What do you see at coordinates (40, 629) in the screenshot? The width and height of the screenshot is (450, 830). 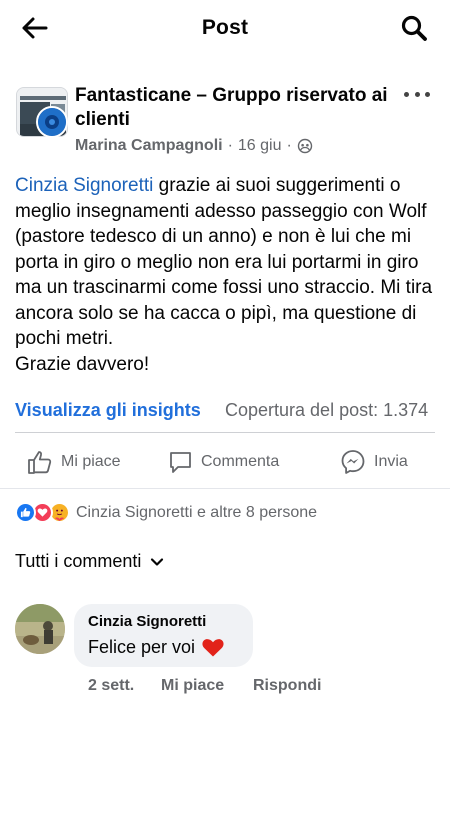 I see `commenter-avatar` at bounding box center [40, 629].